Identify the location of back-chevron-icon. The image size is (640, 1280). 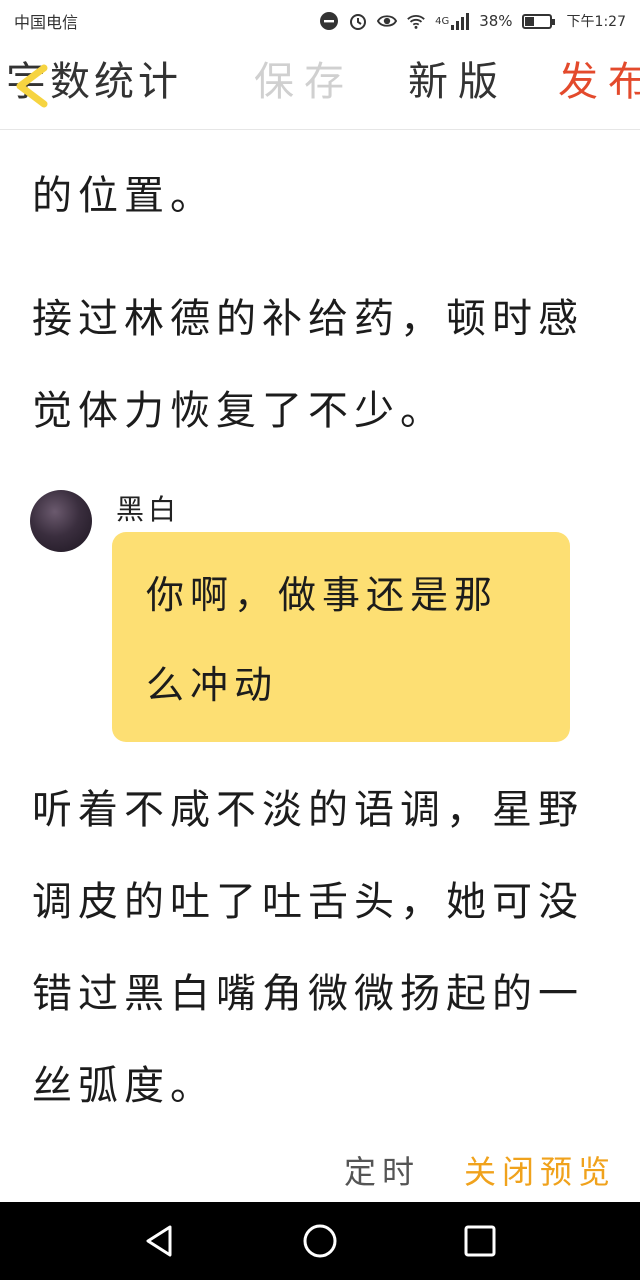
(32, 86).